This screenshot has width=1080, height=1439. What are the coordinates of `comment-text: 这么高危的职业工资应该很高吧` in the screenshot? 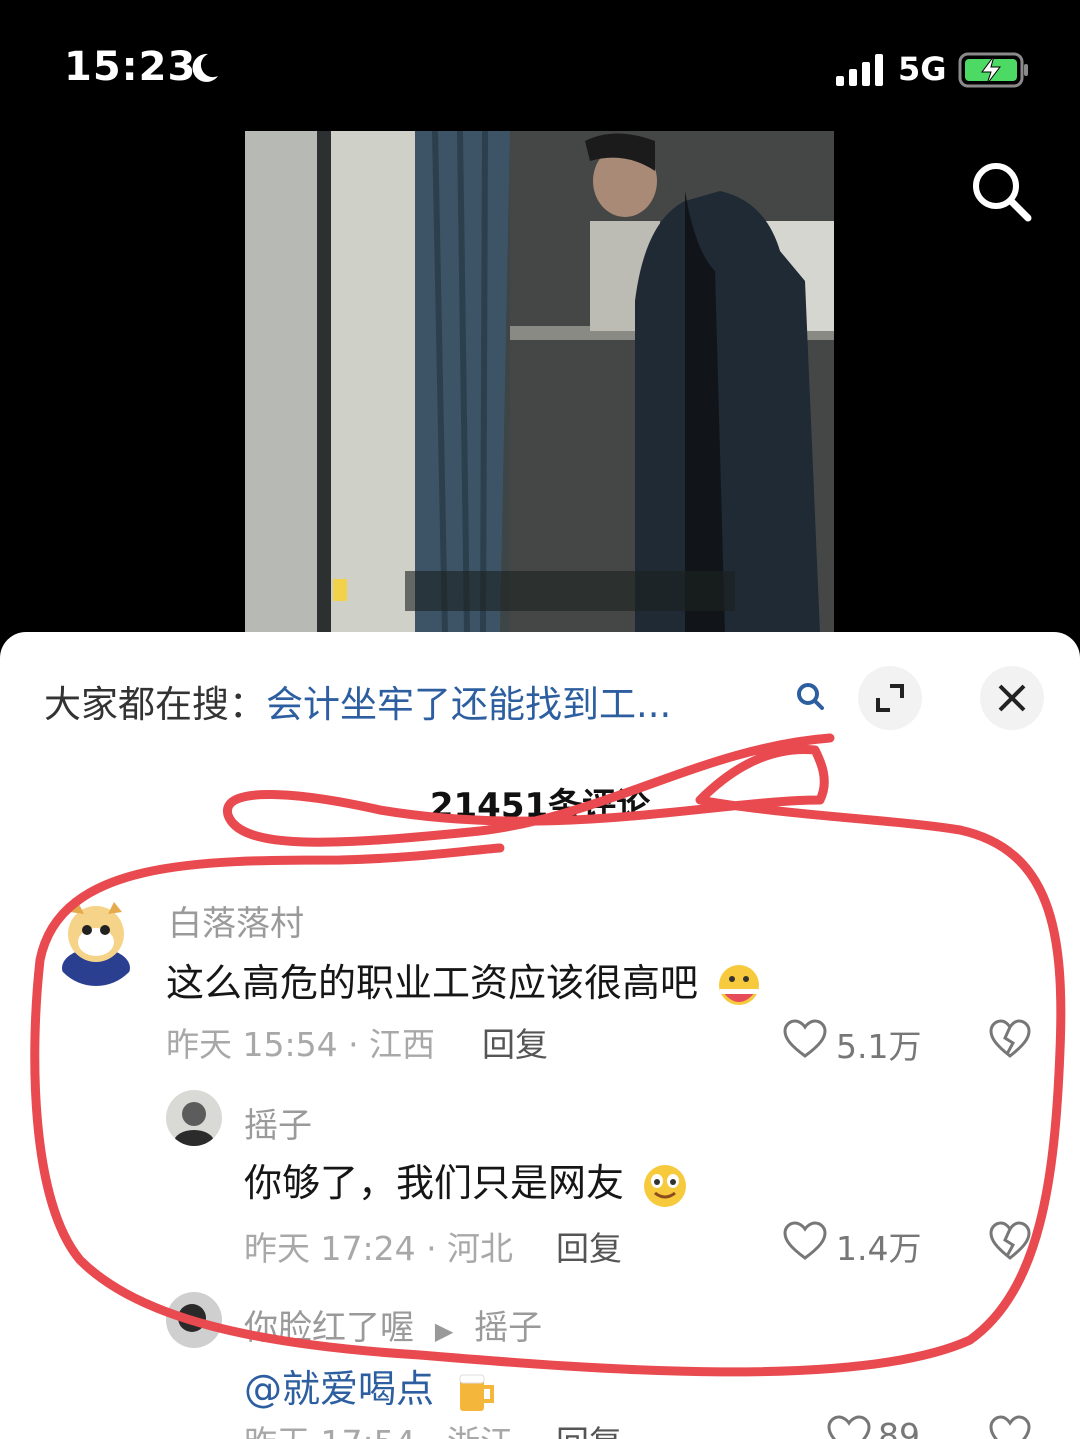 It's located at (465, 981).